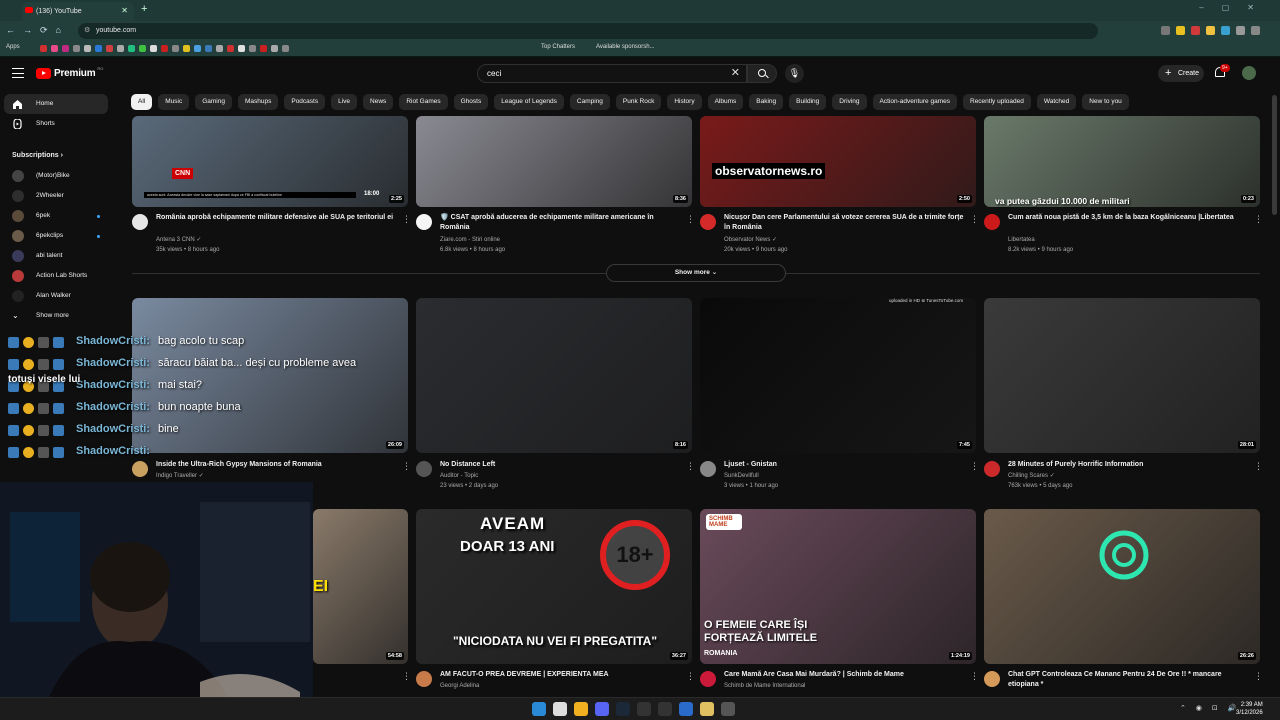 This screenshot has width=1280, height=720. Describe the element at coordinates (808, 102) in the screenshot. I see `filter-chip: Building` at that location.